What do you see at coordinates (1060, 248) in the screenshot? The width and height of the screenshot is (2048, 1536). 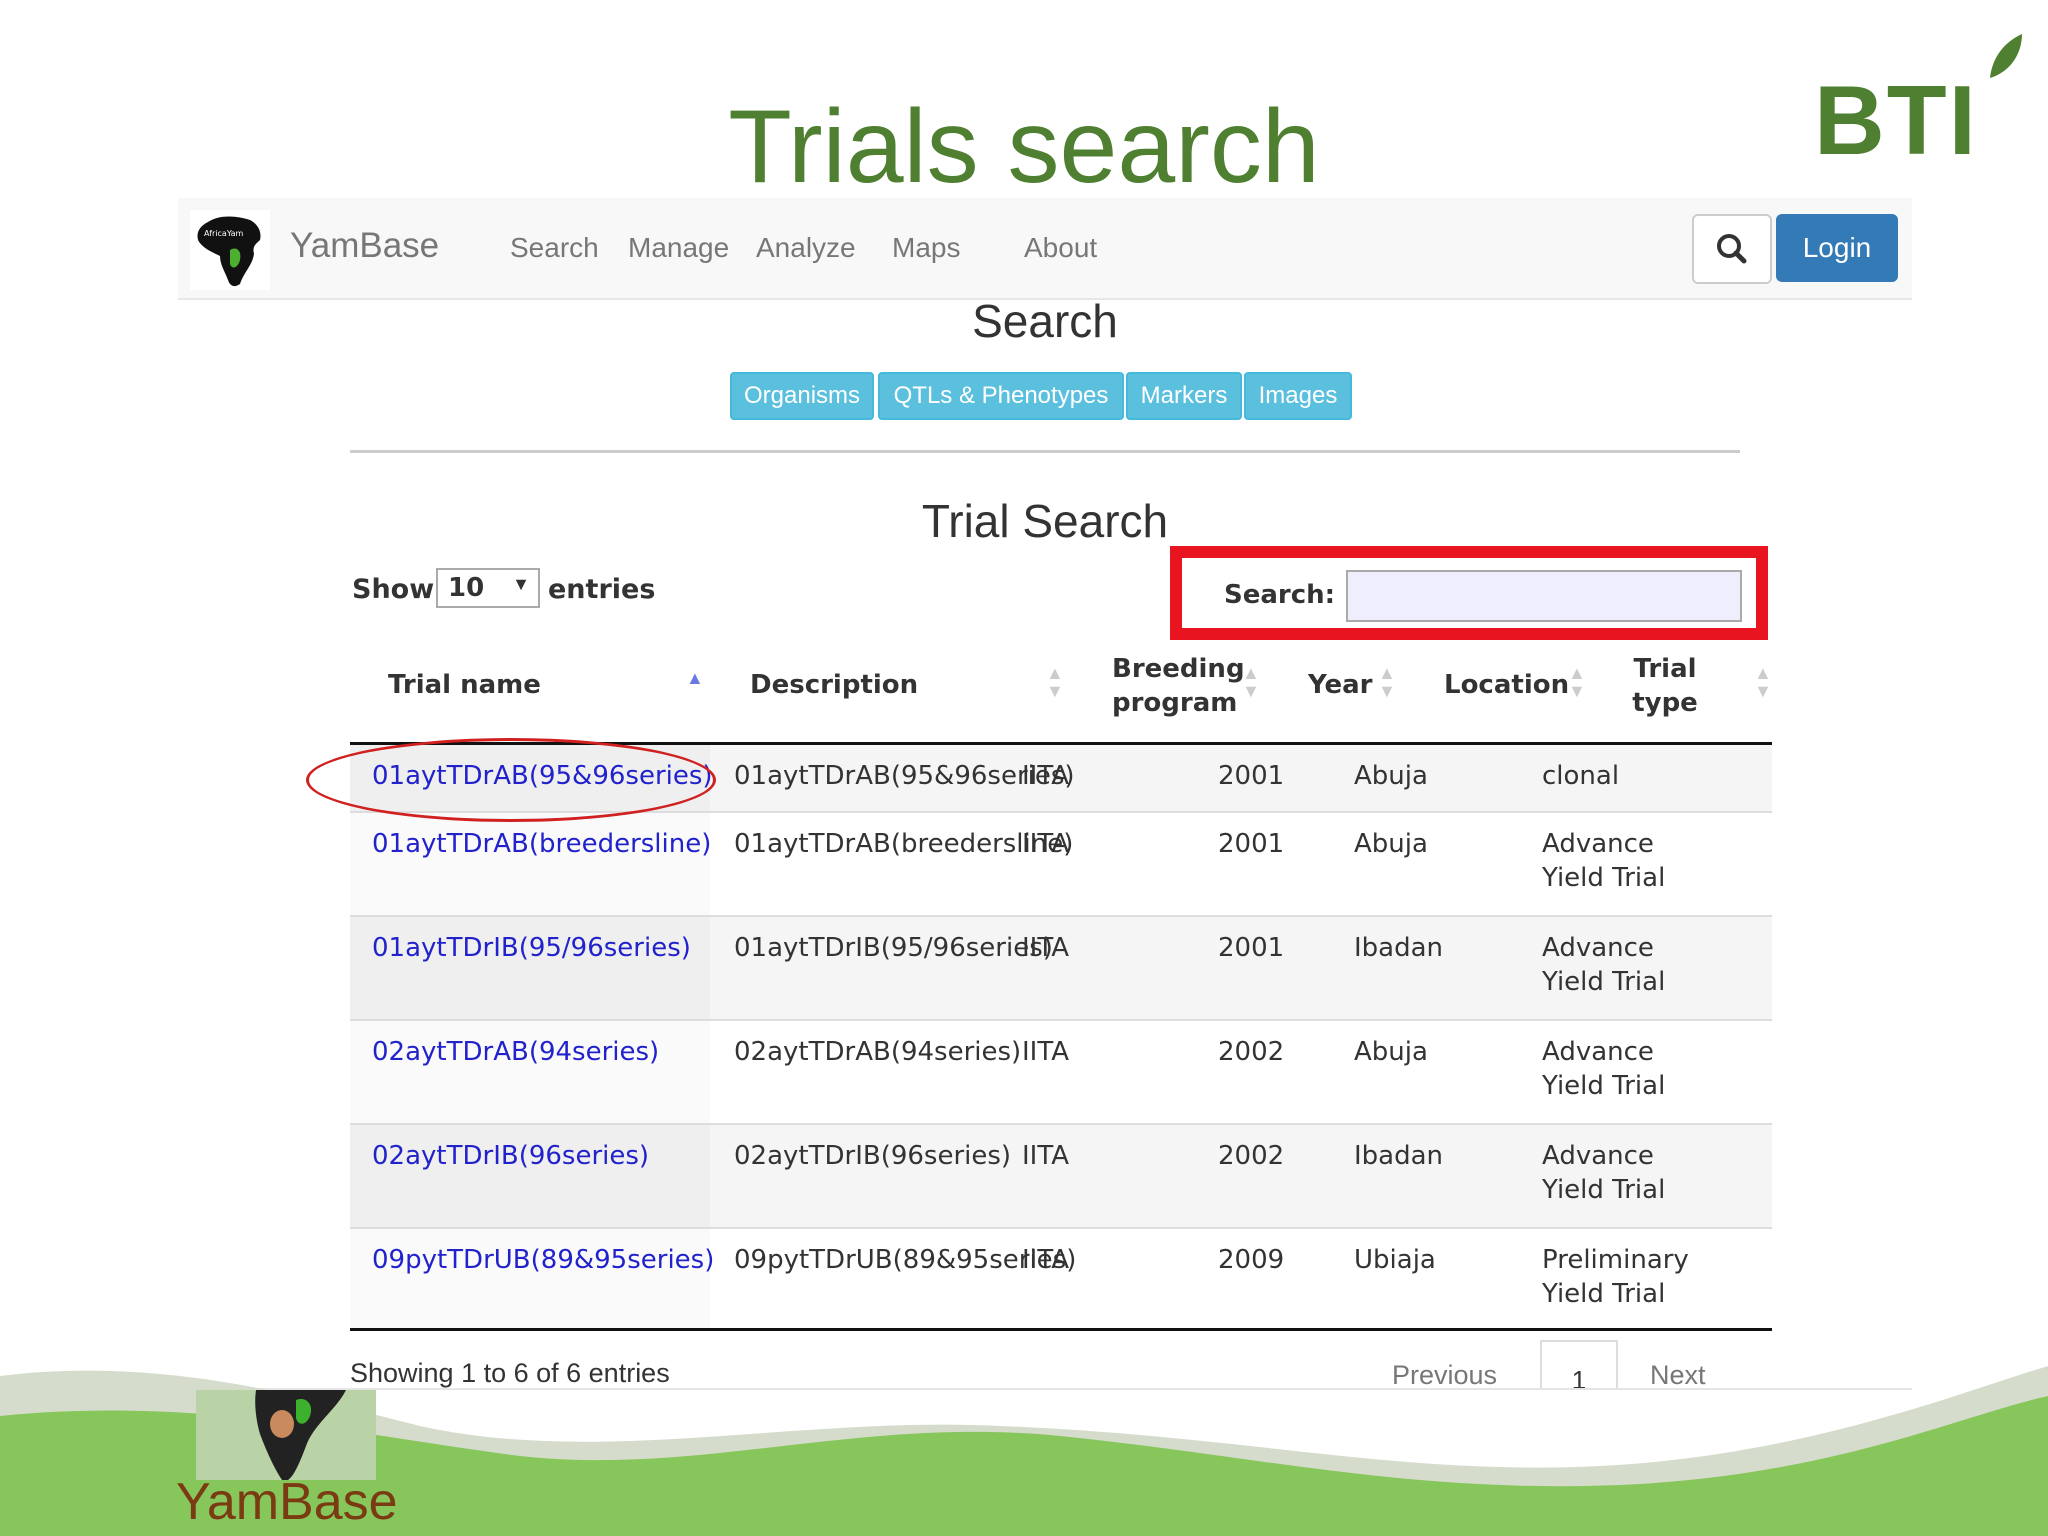 I see `nav-about: About` at bounding box center [1060, 248].